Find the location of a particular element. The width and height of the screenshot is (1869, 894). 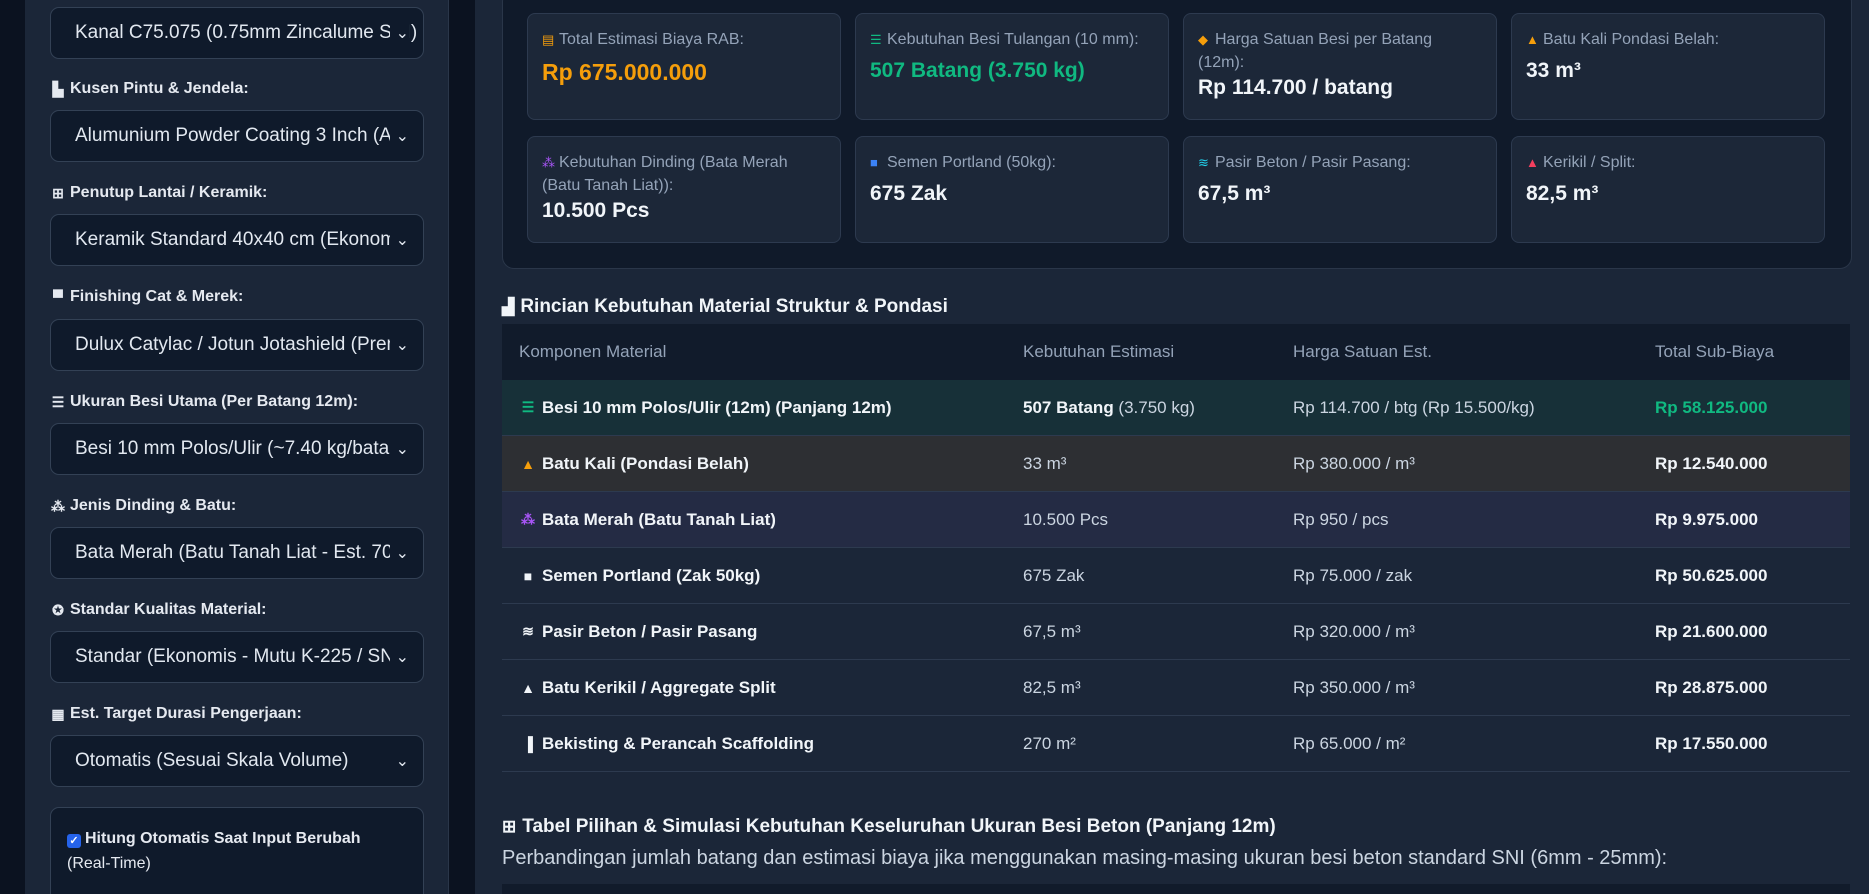

realtime-checkbox: ✓ is located at coordinates (74, 841).